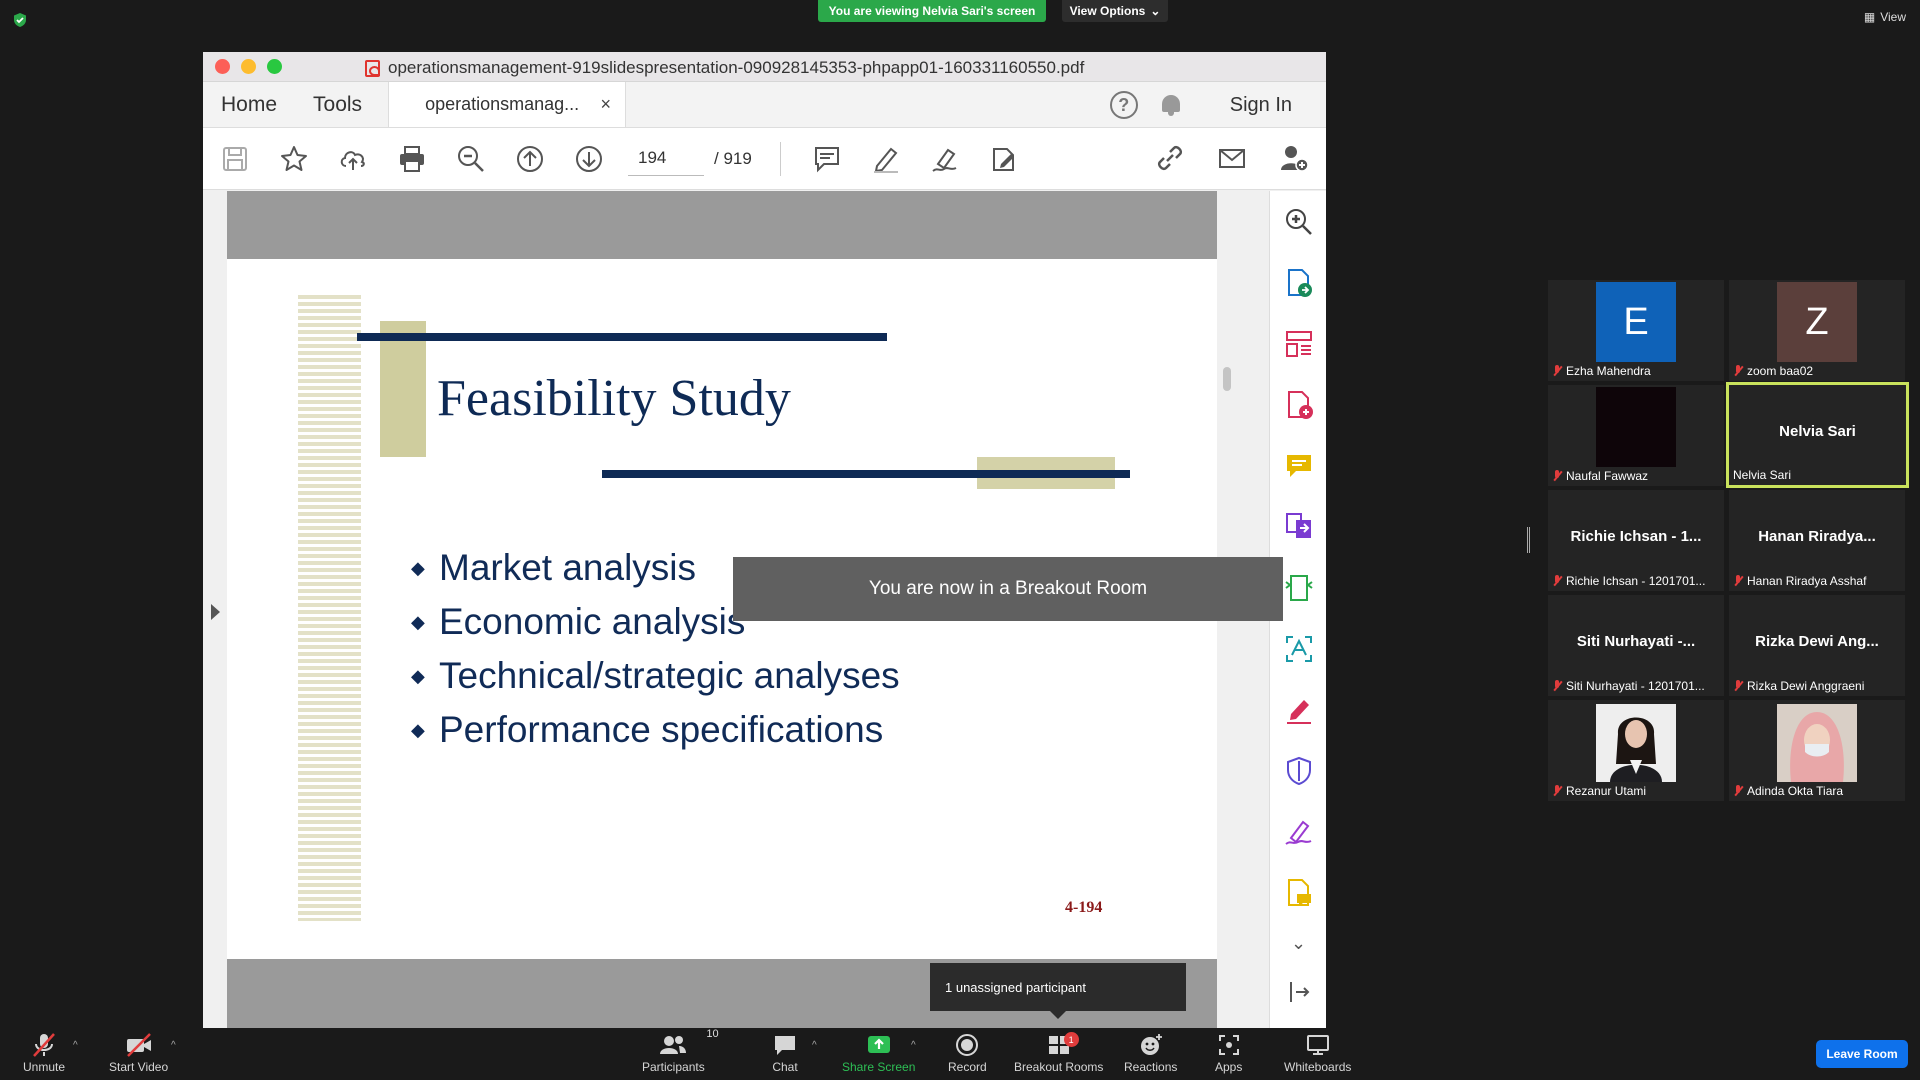  What do you see at coordinates (1058, 991) in the screenshot?
I see `unassigned-participant-tooltip: 1 unassigned participant` at bounding box center [1058, 991].